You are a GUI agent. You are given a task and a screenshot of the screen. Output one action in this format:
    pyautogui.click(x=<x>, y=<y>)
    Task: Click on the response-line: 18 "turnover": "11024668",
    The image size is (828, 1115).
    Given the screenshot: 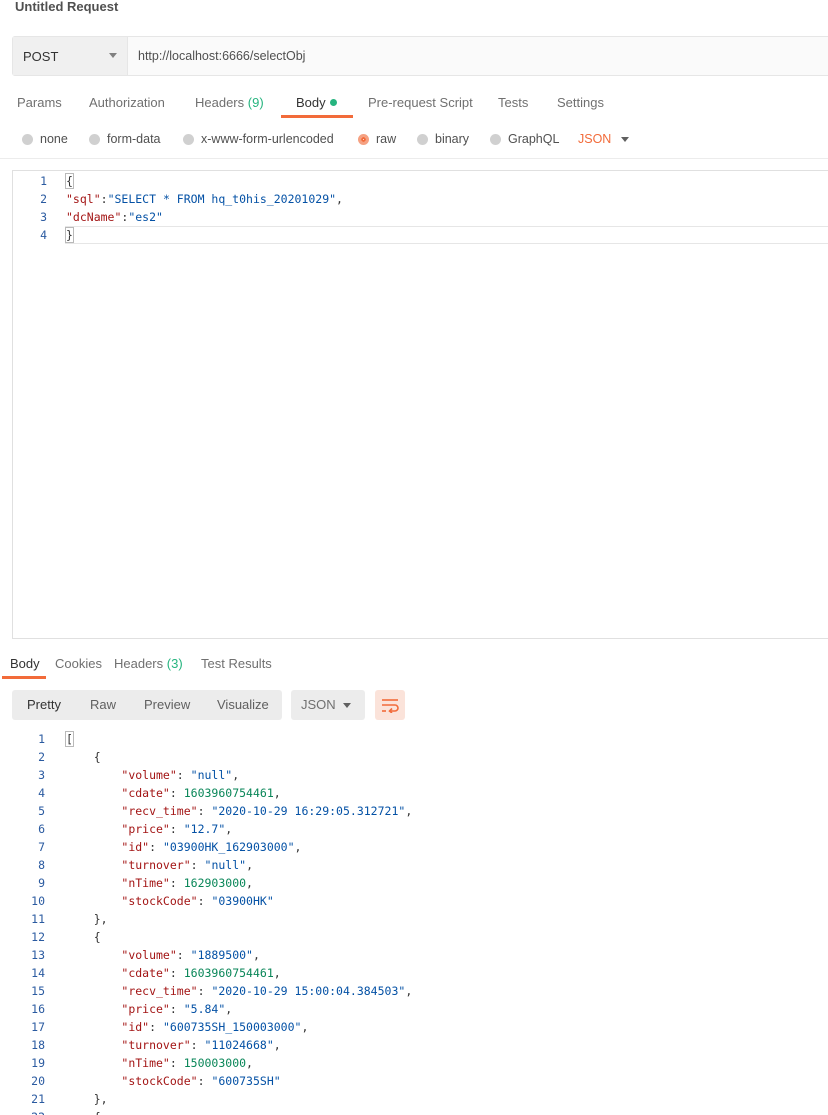 What is the action you would take?
    pyautogui.click(x=414, y=1045)
    